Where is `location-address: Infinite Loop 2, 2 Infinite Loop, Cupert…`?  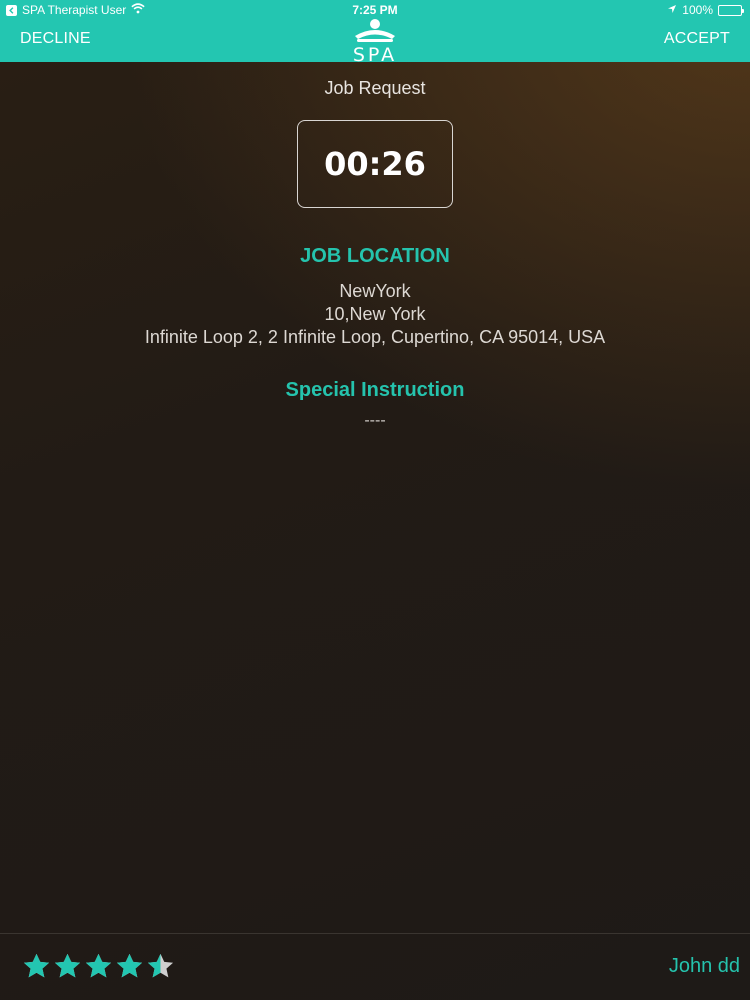 location-address: Infinite Loop 2, 2 Infinite Loop, Cupert… is located at coordinates (375, 337).